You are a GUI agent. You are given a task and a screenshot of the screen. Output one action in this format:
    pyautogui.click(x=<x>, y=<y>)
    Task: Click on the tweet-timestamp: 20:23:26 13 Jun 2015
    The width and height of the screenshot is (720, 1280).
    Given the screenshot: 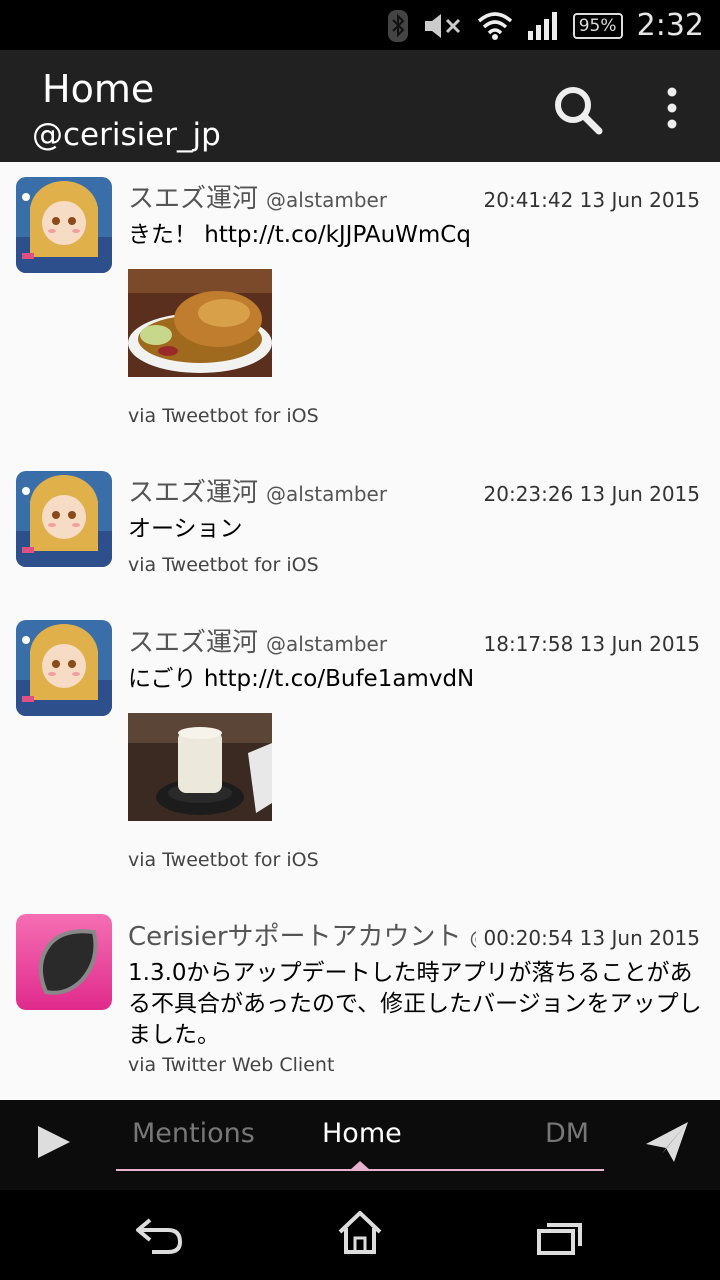 What is the action you would take?
    pyautogui.click(x=592, y=494)
    